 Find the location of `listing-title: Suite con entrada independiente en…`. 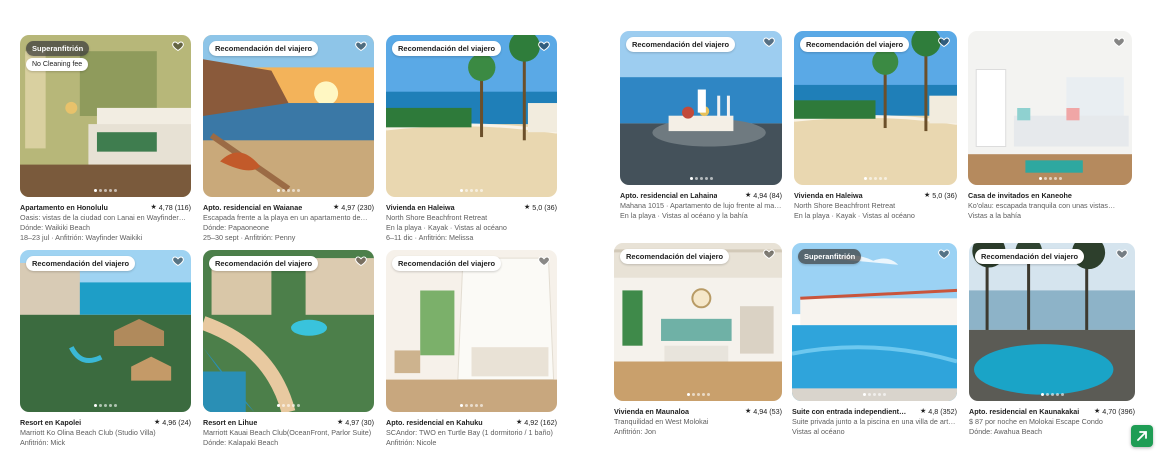

listing-title: Suite con entrada independiente en… is located at coordinates (849, 412).